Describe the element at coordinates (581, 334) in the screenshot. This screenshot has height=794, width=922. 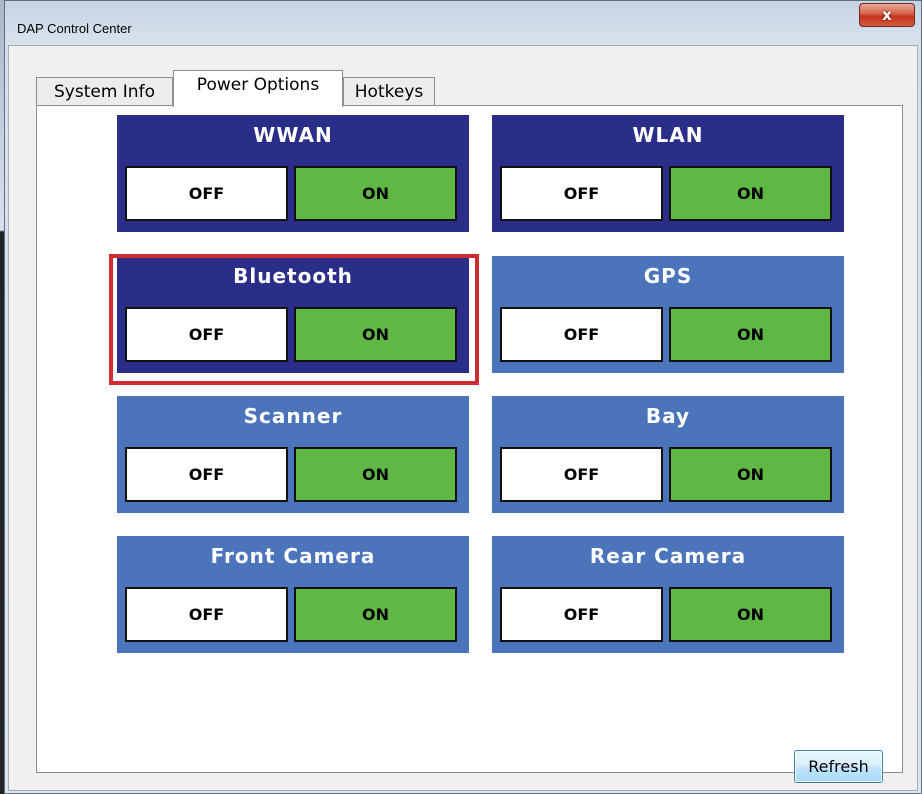
I see `gps-off-button: OFF` at that location.